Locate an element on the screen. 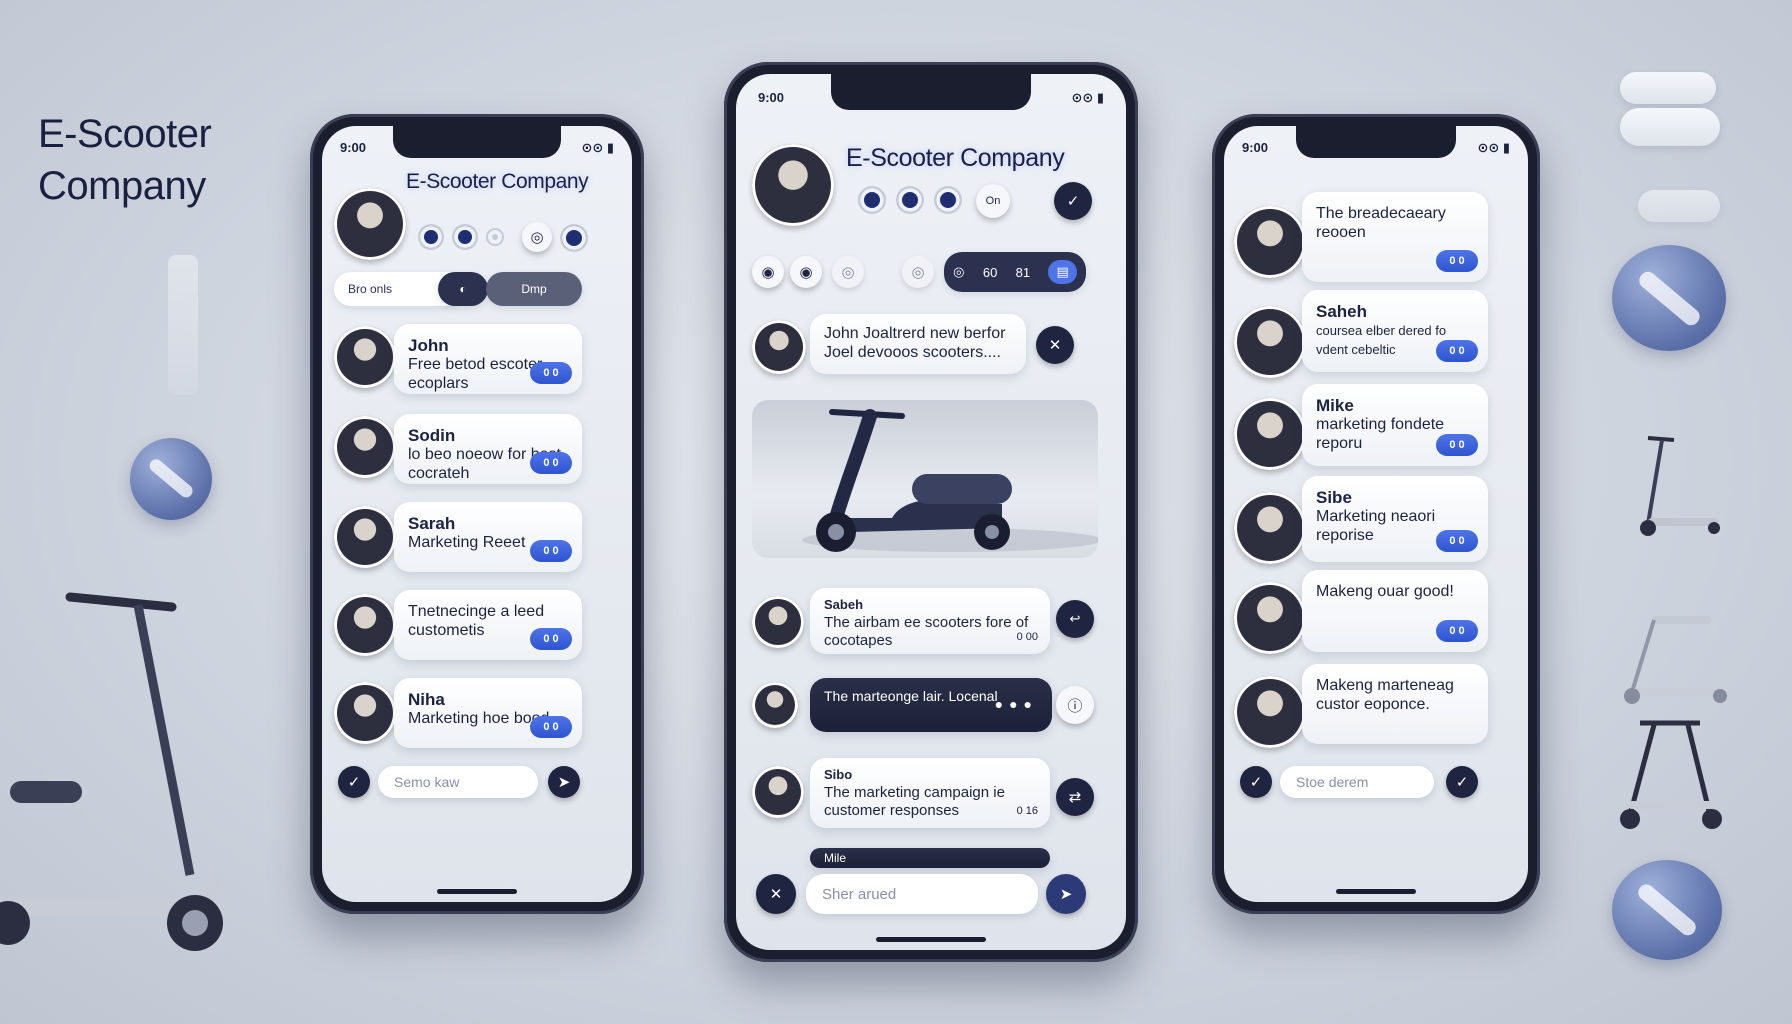  app-title: E-Scooter Company is located at coordinates (955, 158).